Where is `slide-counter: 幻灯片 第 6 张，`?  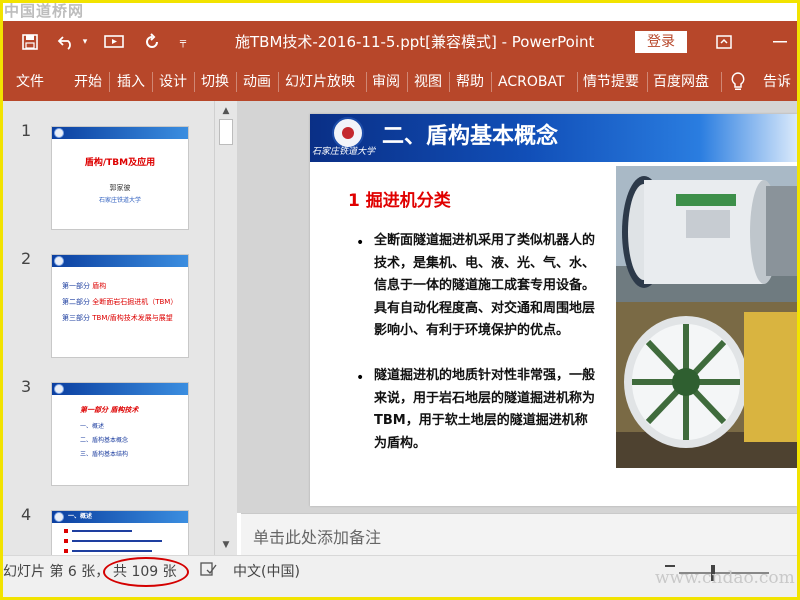
slide-counter: 幻灯片 第 6 张， is located at coordinates (56, 572).